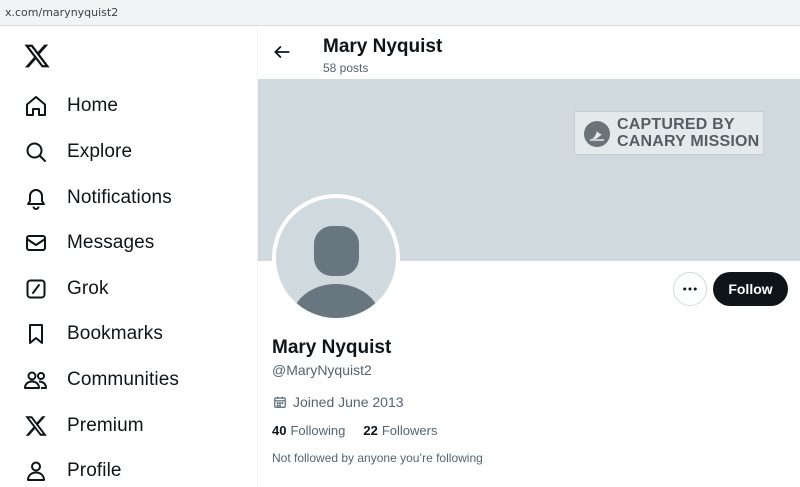 The width and height of the screenshot is (800, 487). Describe the element at coordinates (597, 134) in the screenshot. I see `canary-logo-icon` at that location.